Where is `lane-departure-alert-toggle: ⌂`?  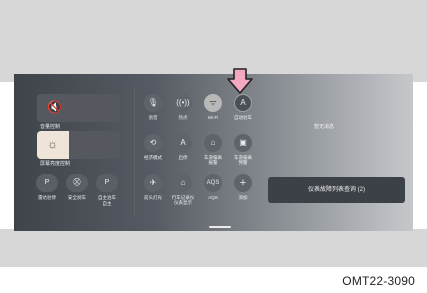
lane-departure-alert-toggle: ⌂ is located at coordinates (213, 143).